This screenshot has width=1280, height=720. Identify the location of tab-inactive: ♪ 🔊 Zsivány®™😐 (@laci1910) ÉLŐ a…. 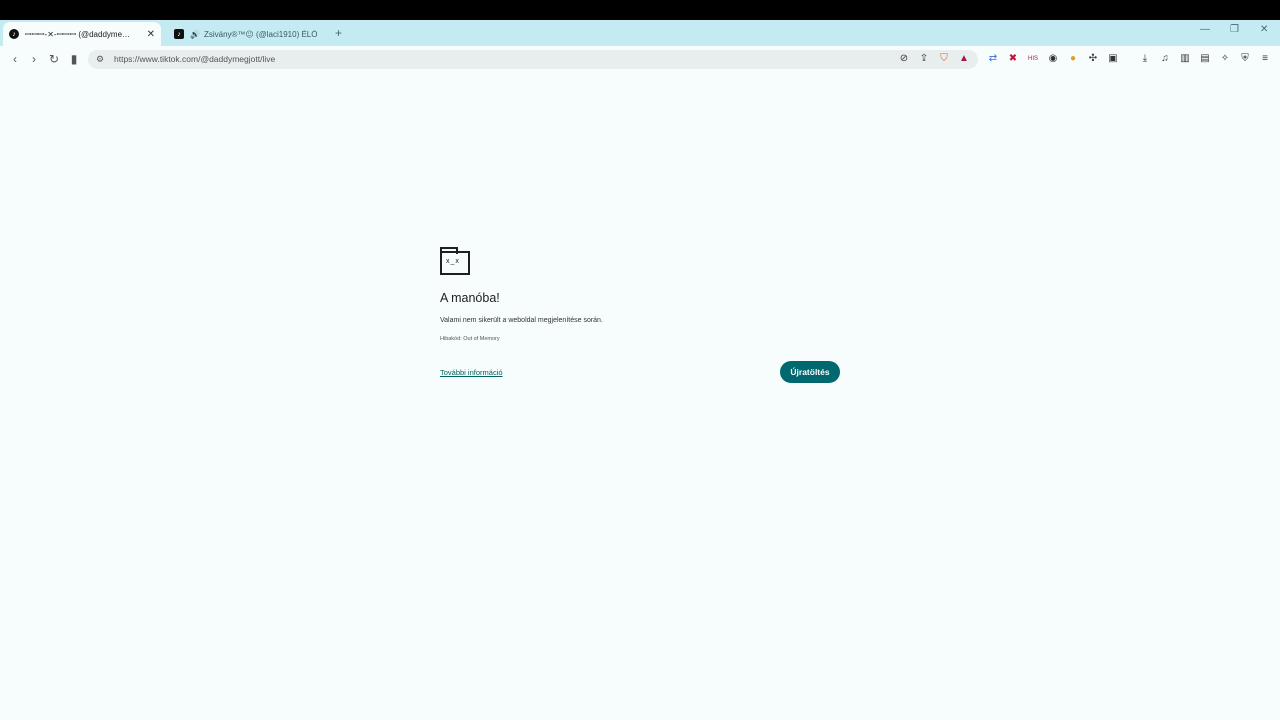
(245, 34).